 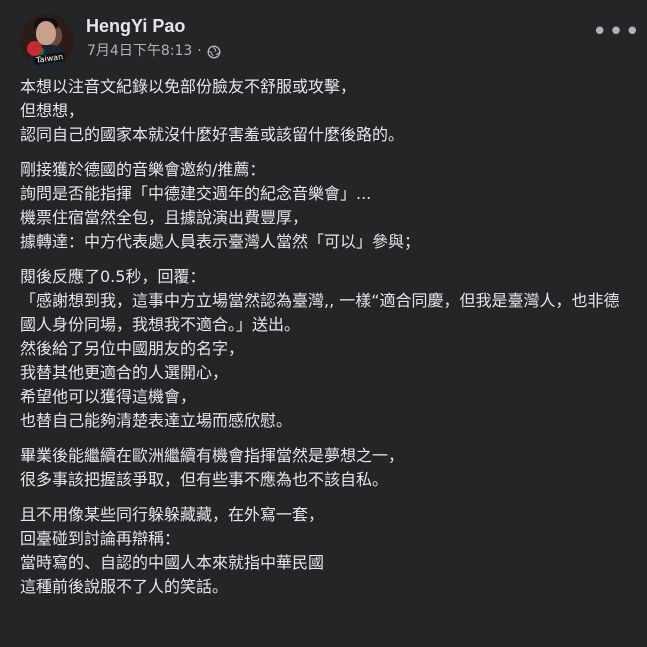 I want to click on post-line: 且不用像某些同行躲躲藏藏，在外寫一套，, so click(x=172, y=514).